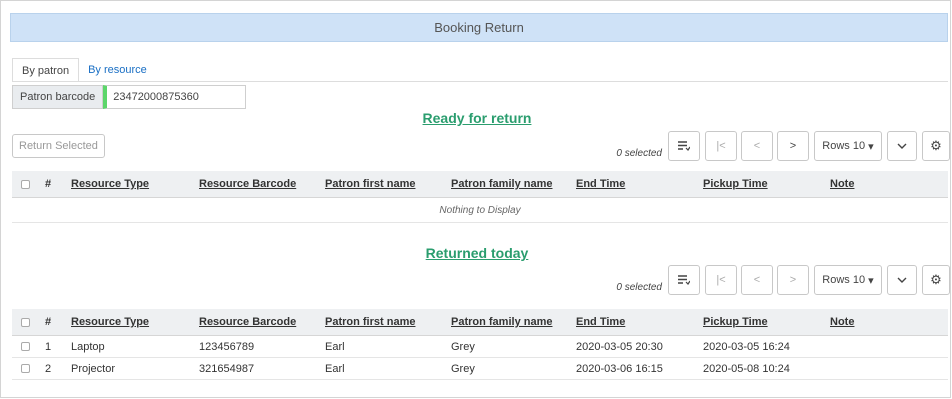 The height and width of the screenshot is (399, 952). I want to click on page-title-text: Booking Return, so click(479, 27).